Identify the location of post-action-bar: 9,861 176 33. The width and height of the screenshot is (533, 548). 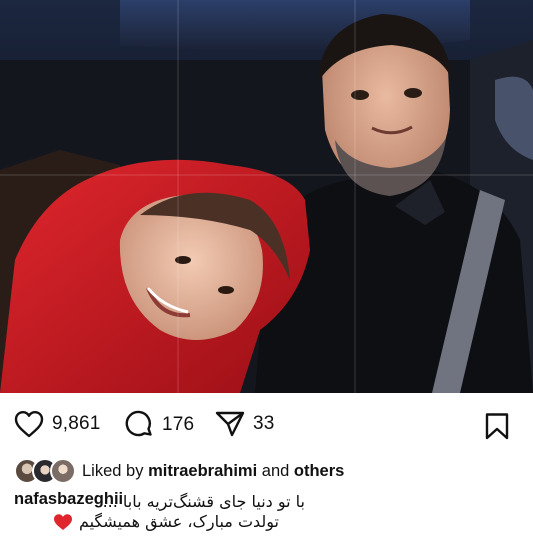
(266, 426).